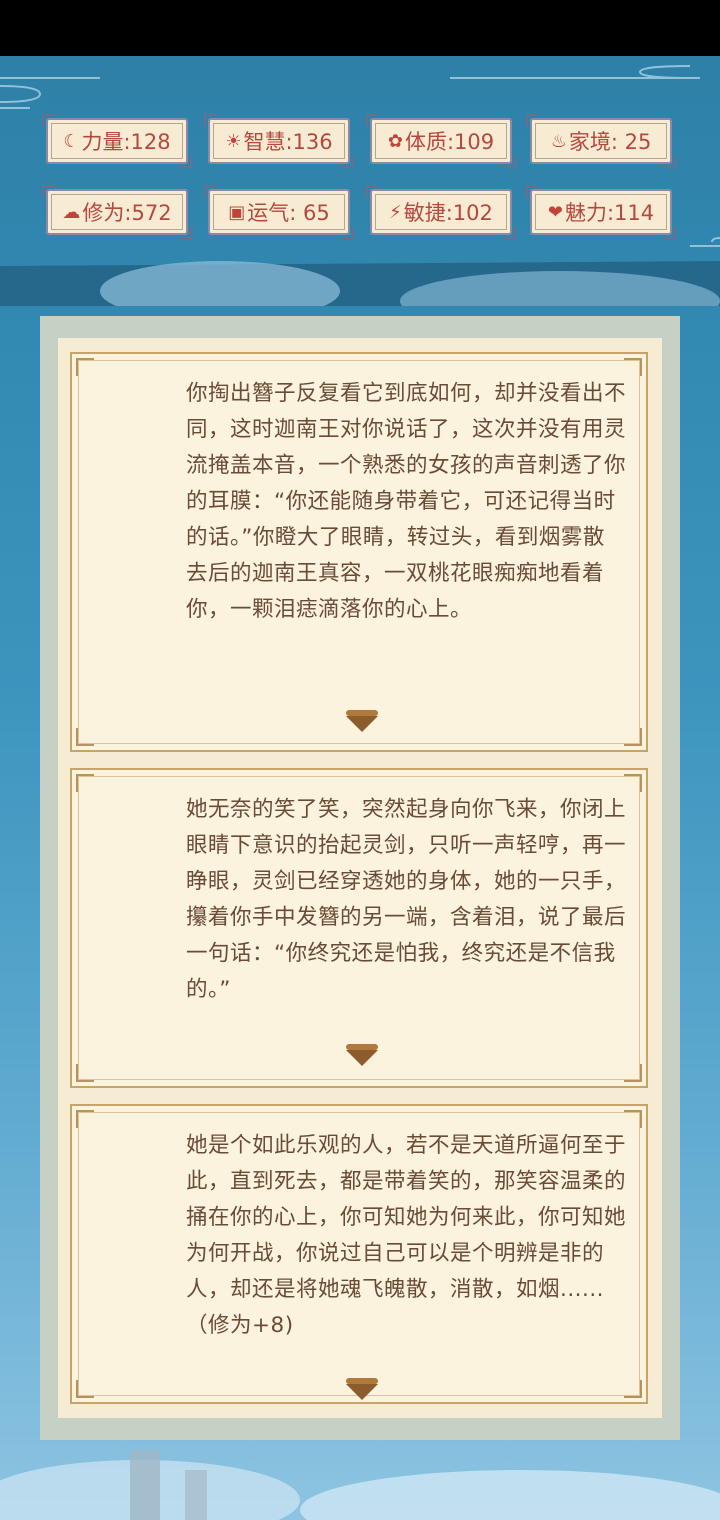 The height and width of the screenshot is (1520, 720). Describe the element at coordinates (395, 212) in the screenshot. I see `agility-icon: ⚡` at that location.